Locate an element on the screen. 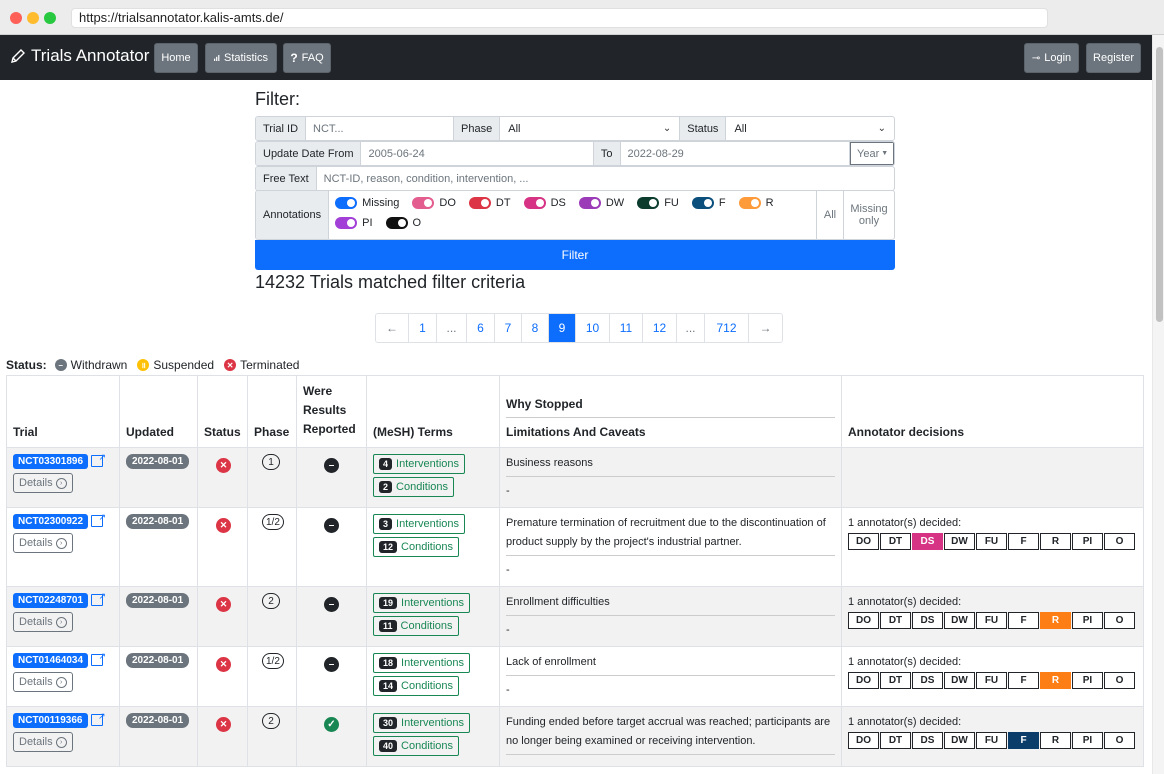 The image size is (1164, 774). page-link: 11 is located at coordinates (626, 328).